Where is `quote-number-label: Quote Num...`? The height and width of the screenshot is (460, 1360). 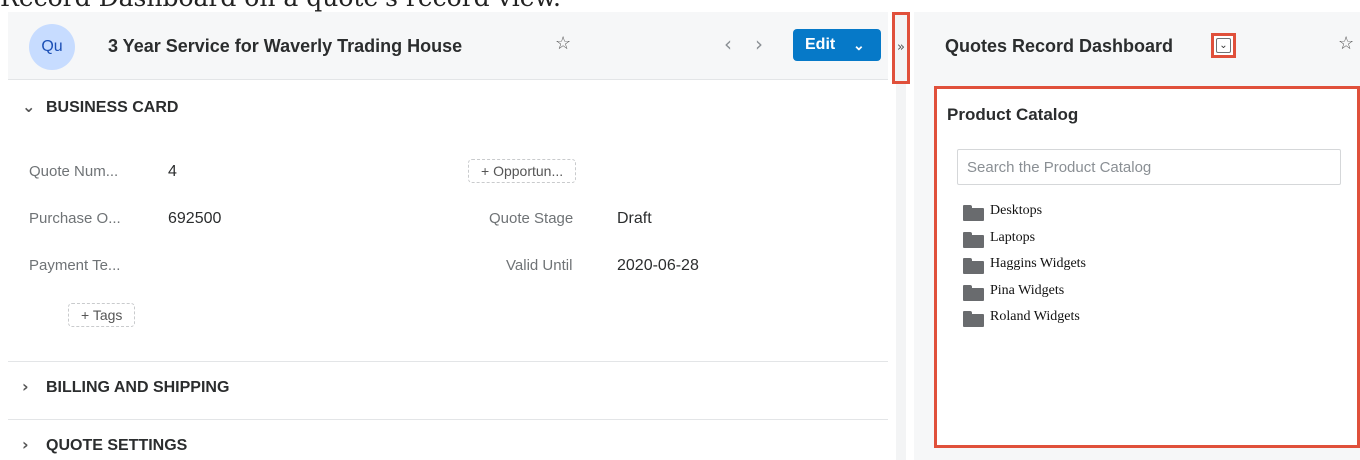 quote-number-label: Quote Num... is located at coordinates (74, 171).